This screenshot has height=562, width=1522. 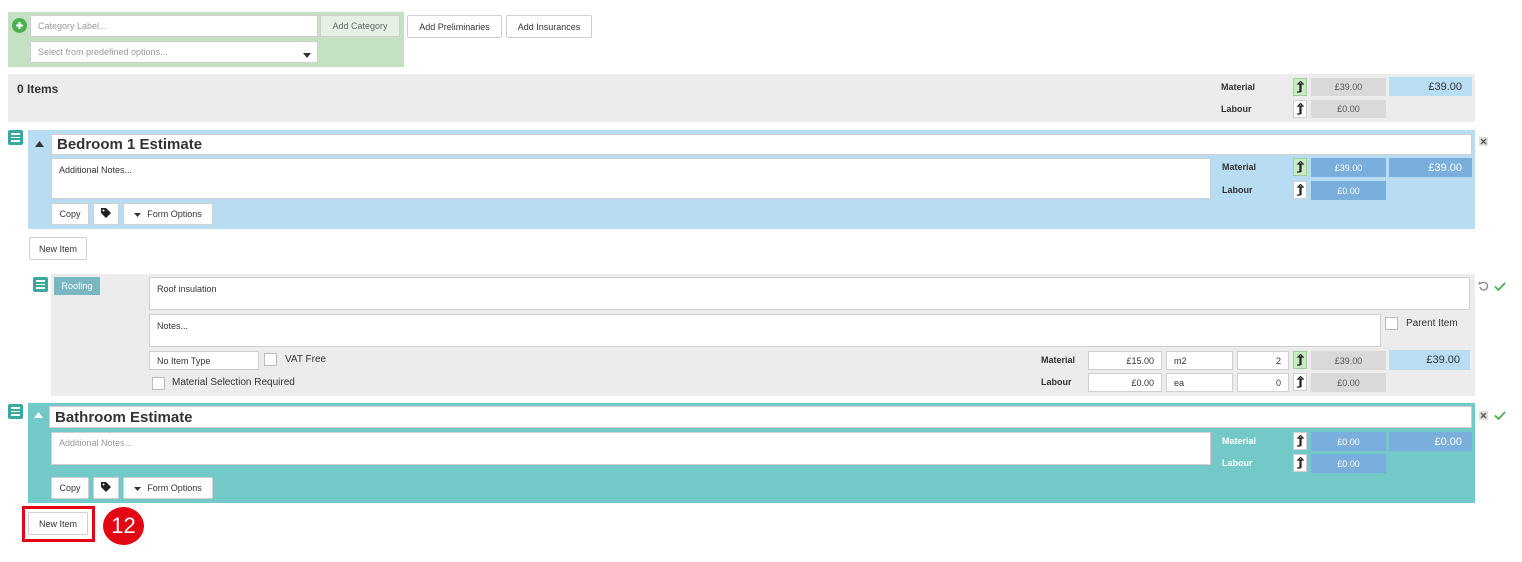 What do you see at coordinates (1483, 143) in the screenshot?
I see `bedroom-close-icon` at bounding box center [1483, 143].